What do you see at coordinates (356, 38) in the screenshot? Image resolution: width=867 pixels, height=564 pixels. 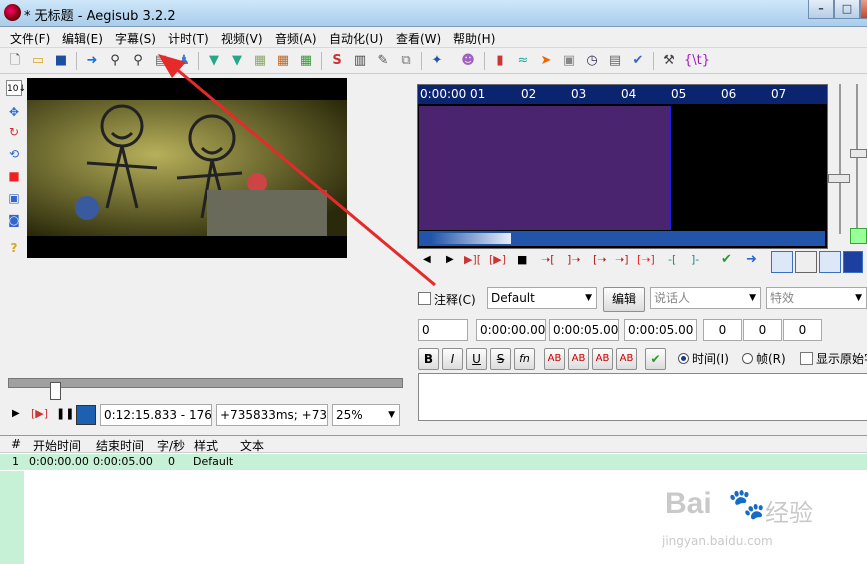 I see `menu-automation: 自动化(U)` at bounding box center [356, 38].